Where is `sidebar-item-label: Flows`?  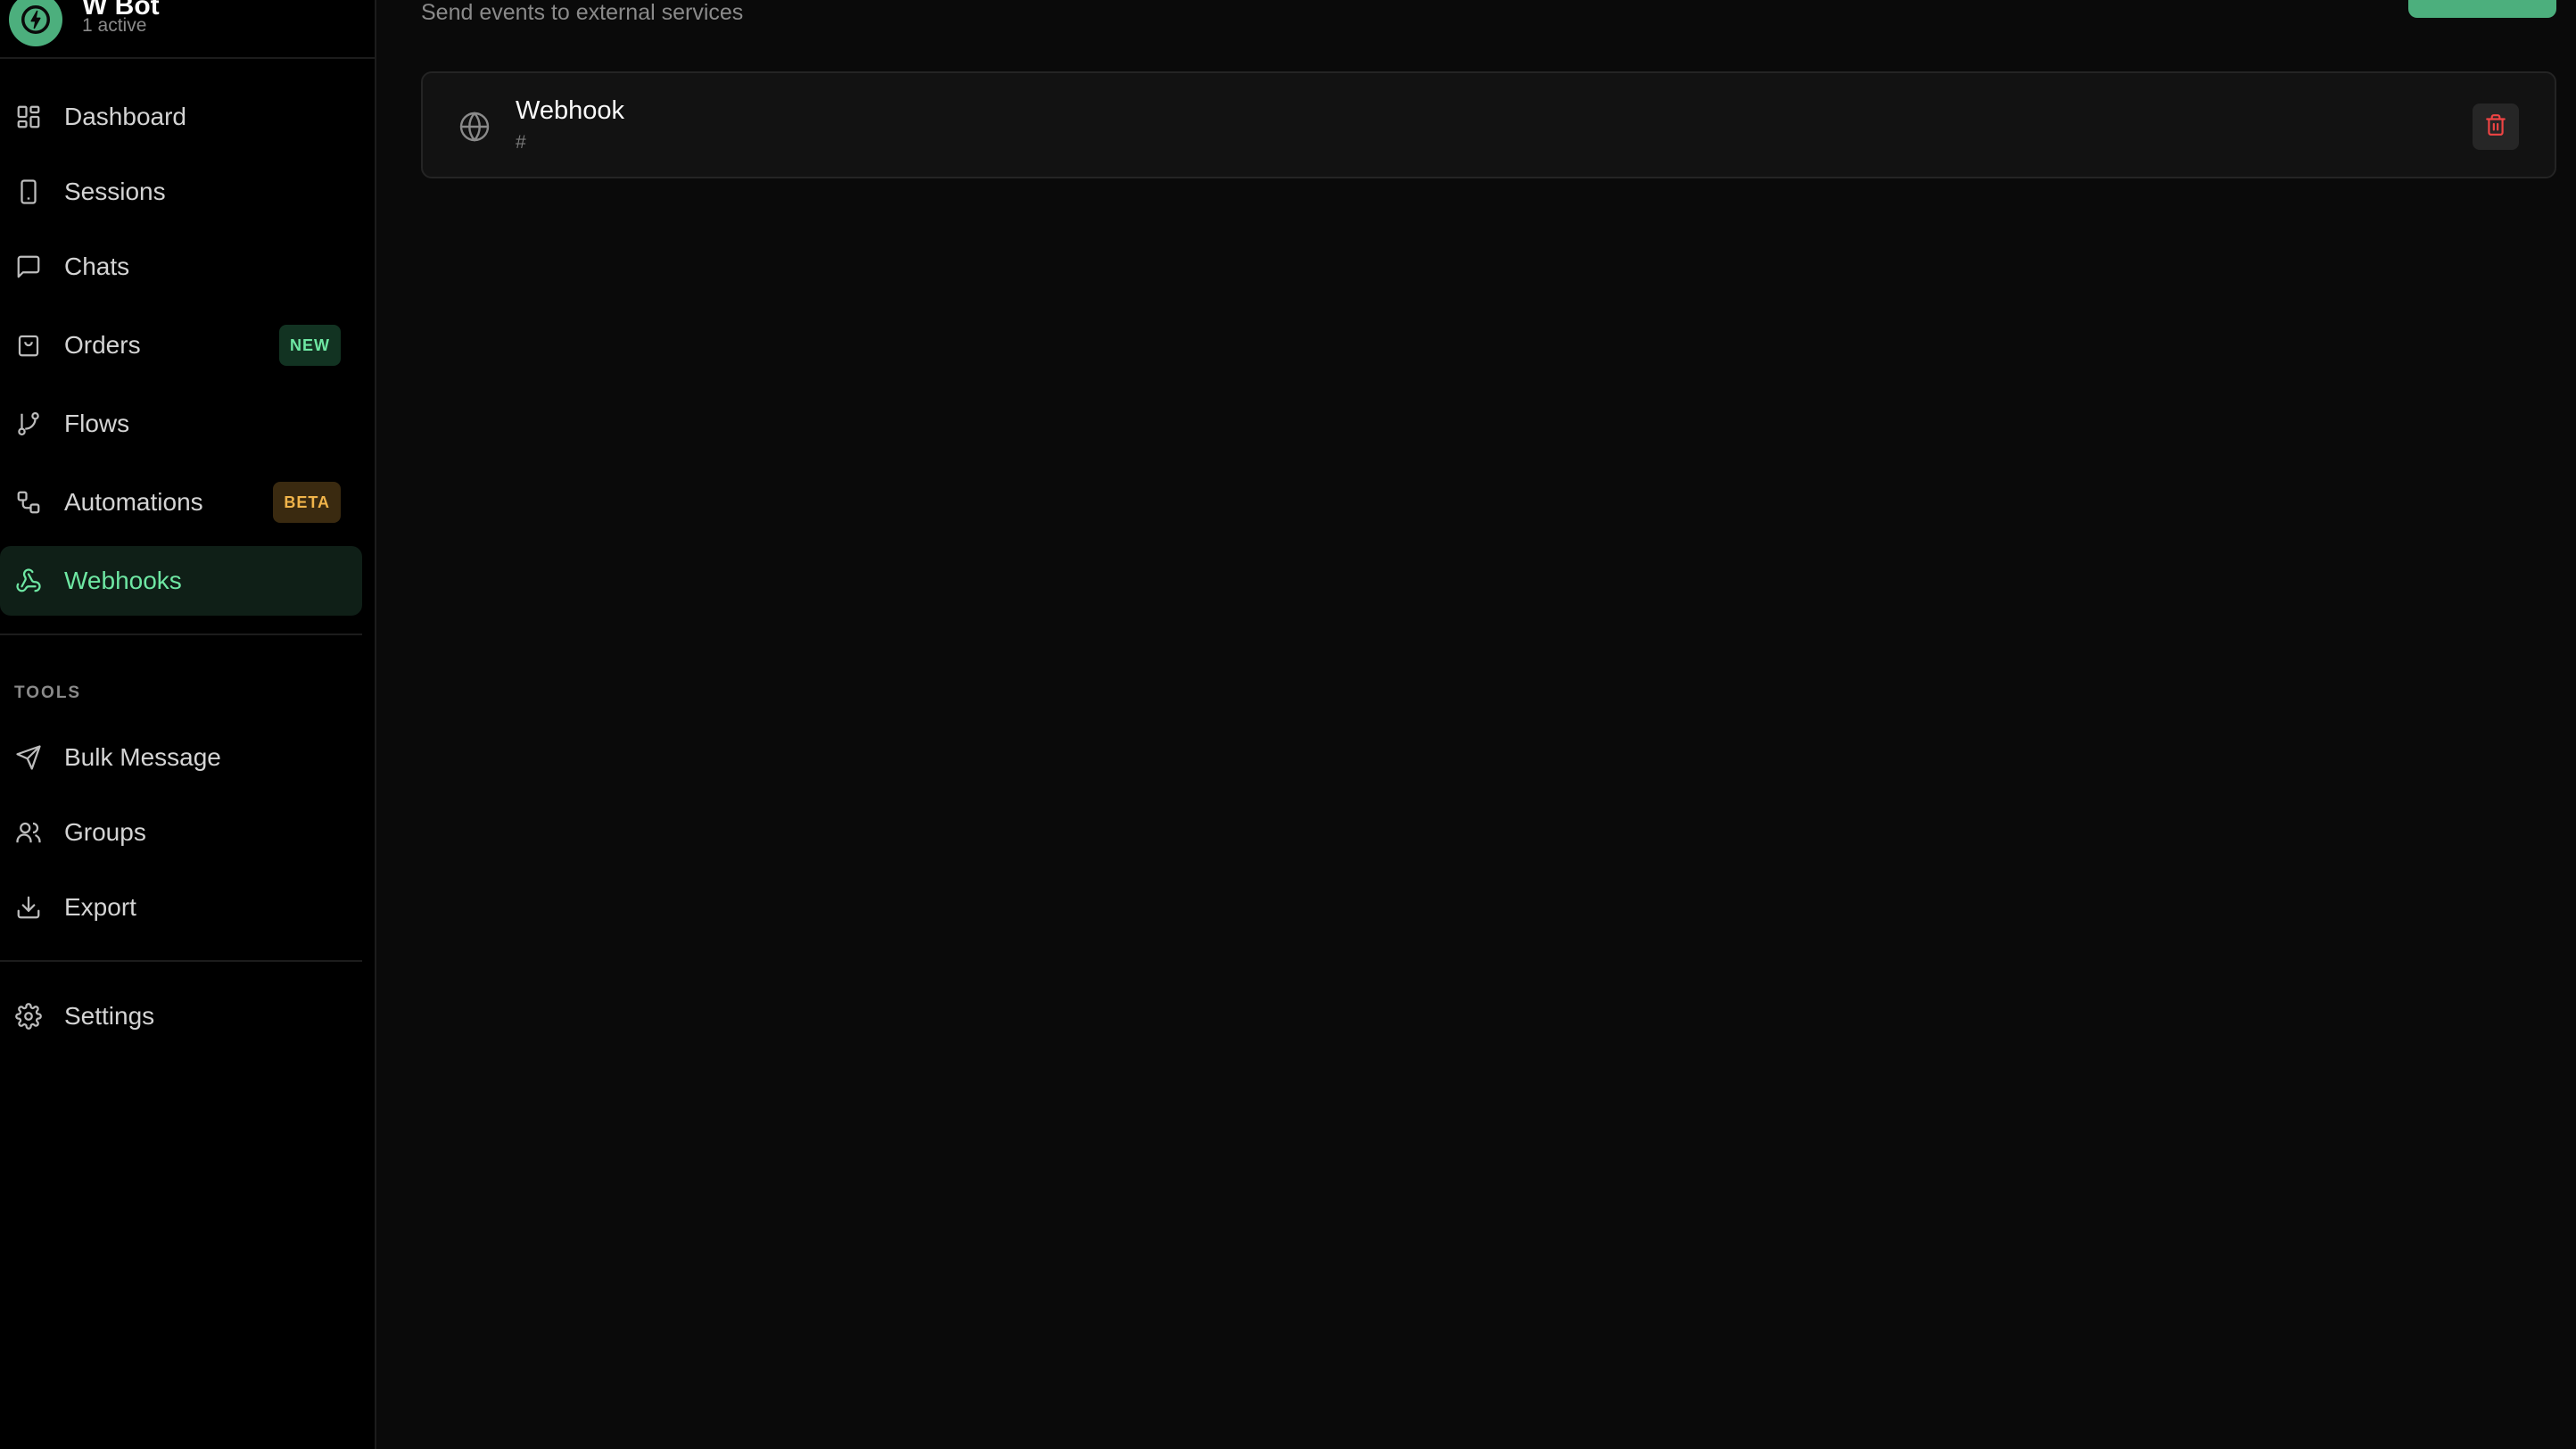
sidebar-item-label: Flows is located at coordinates (97, 424).